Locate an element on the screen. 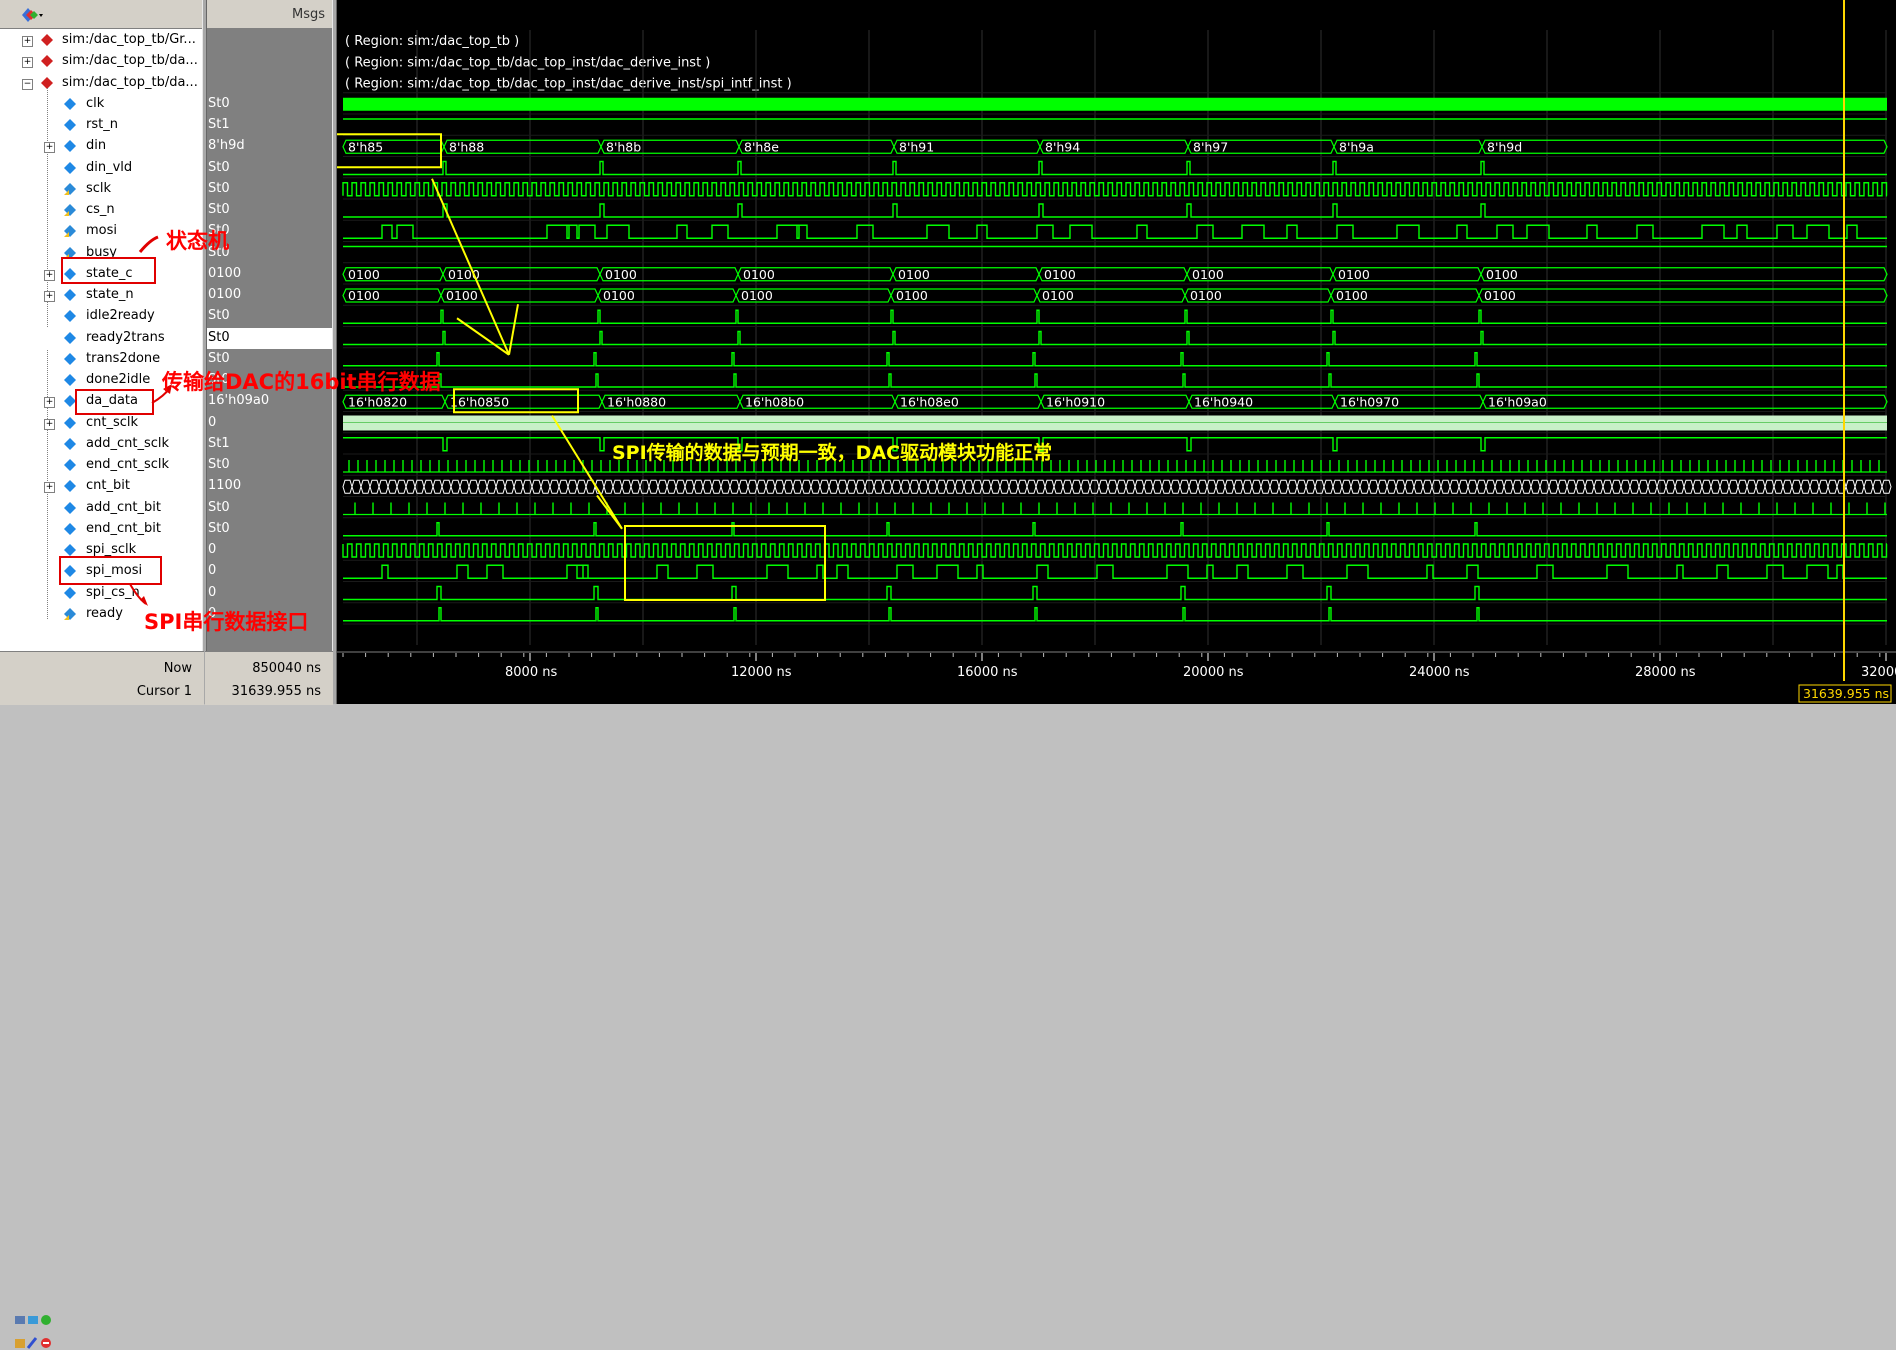  din-value: 8'h88 is located at coordinates (466, 146).